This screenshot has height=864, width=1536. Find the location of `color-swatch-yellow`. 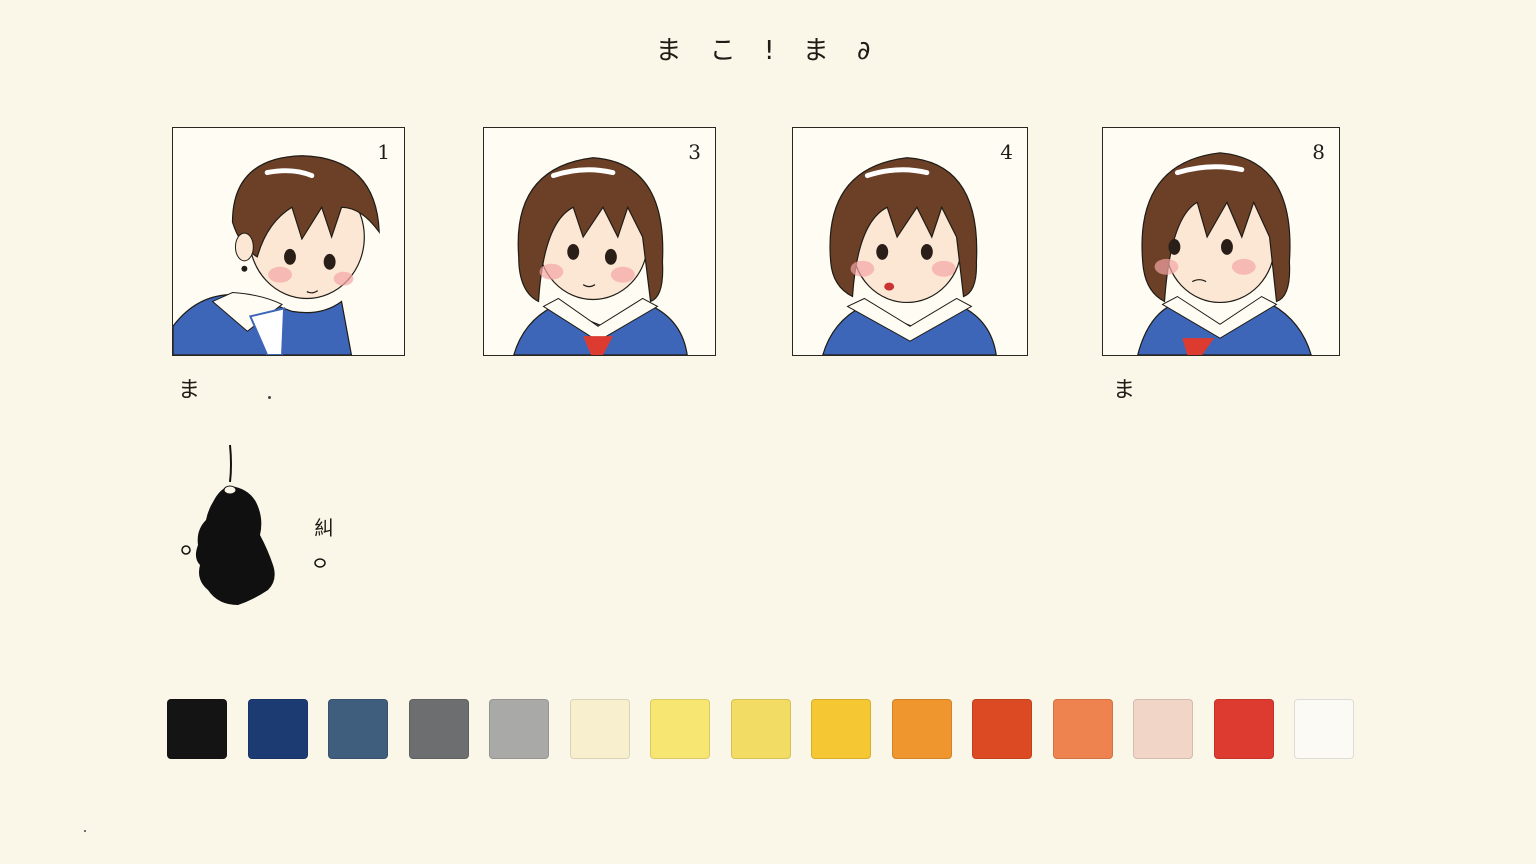

color-swatch-yellow is located at coordinates (841, 729).